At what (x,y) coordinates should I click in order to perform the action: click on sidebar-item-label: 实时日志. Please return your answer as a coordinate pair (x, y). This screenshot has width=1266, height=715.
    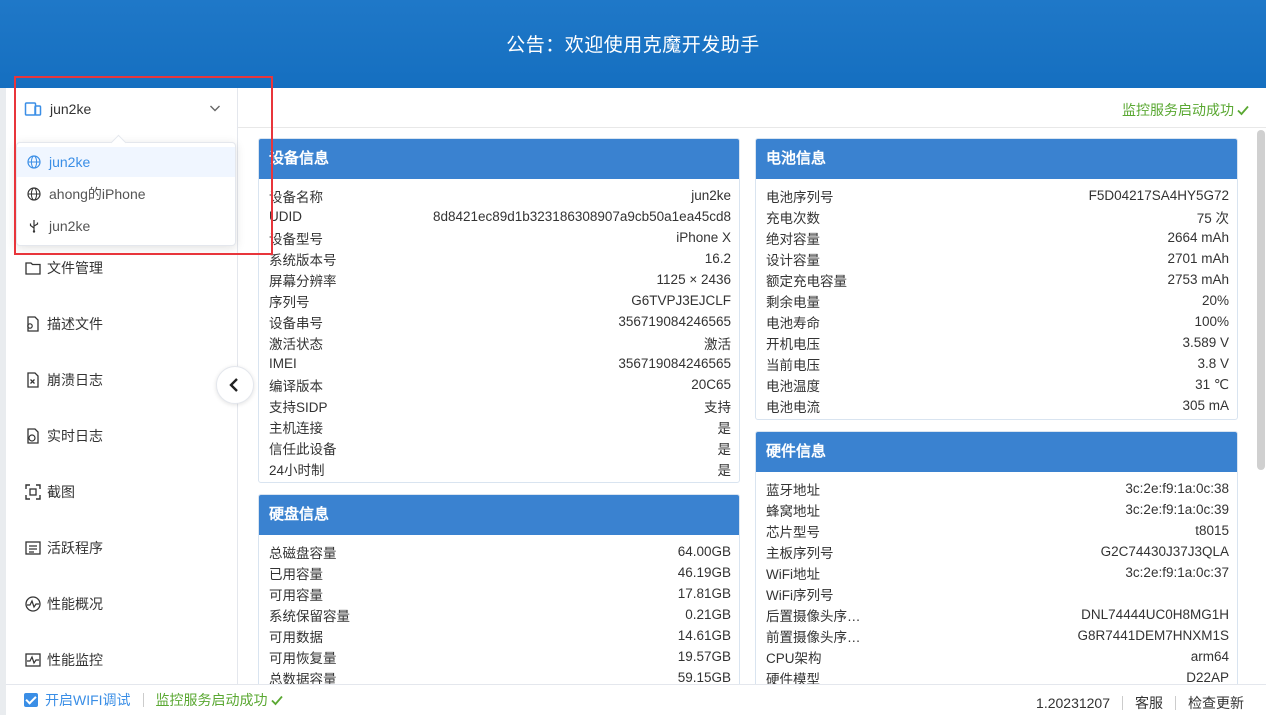
    Looking at the image, I should click on (75, 436).